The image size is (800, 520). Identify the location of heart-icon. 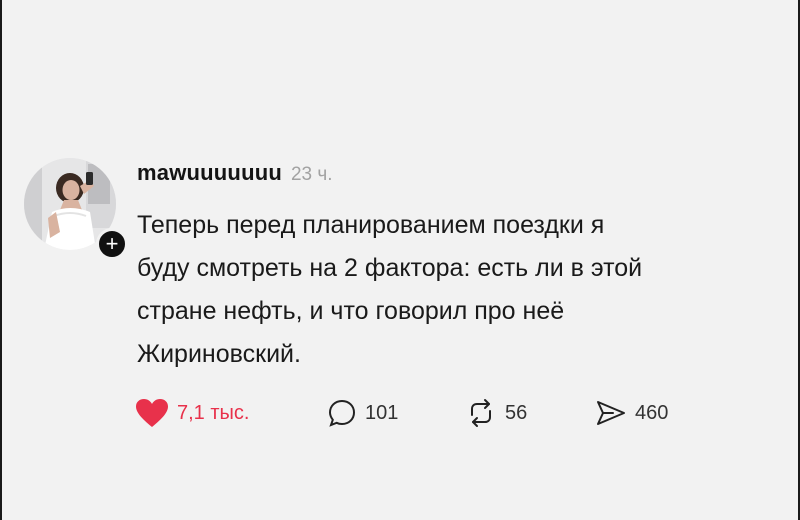
(152, 413).